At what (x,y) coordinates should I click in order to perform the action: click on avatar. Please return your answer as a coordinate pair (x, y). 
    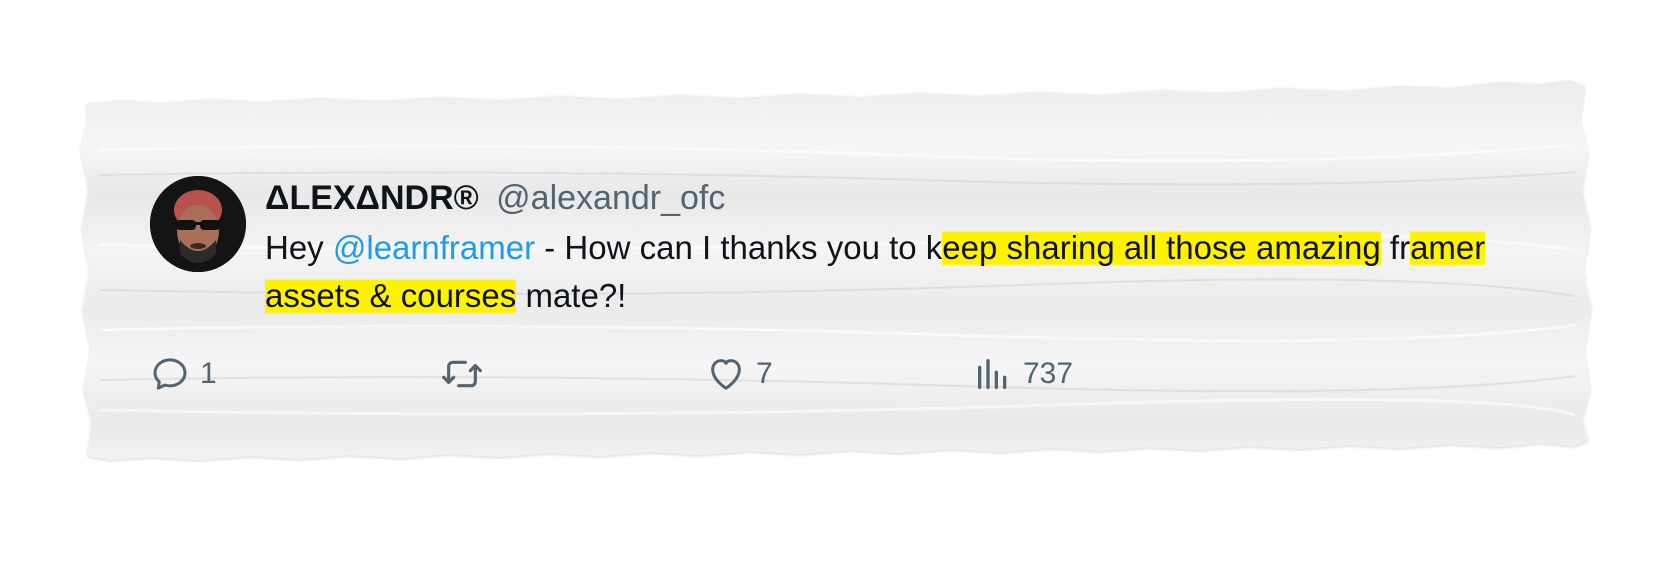
    Looking at the image, I should click on (198, 224).